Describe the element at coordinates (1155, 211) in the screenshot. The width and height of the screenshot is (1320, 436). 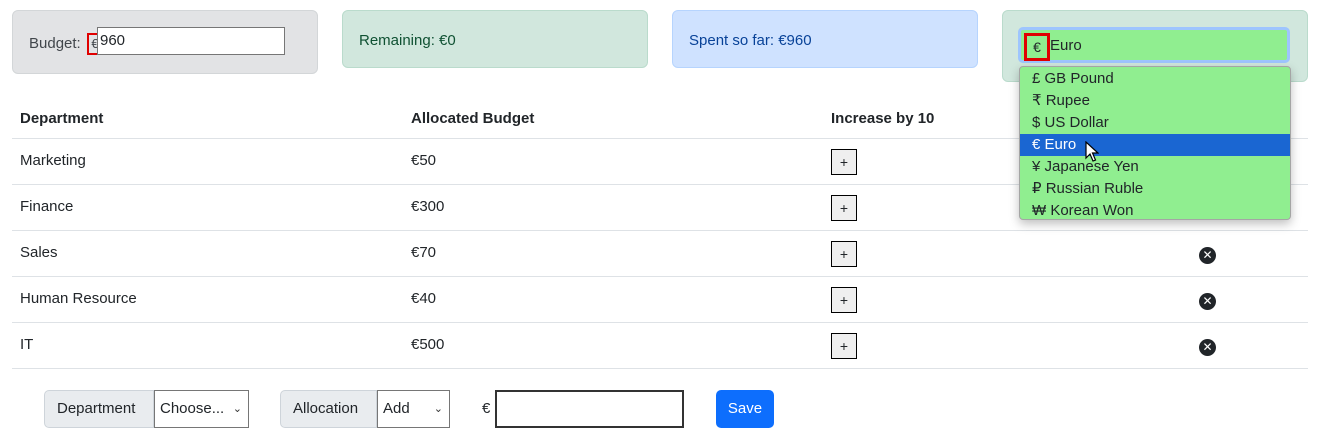
I see `currency-option-won: ₩ Korean Won` at that location.